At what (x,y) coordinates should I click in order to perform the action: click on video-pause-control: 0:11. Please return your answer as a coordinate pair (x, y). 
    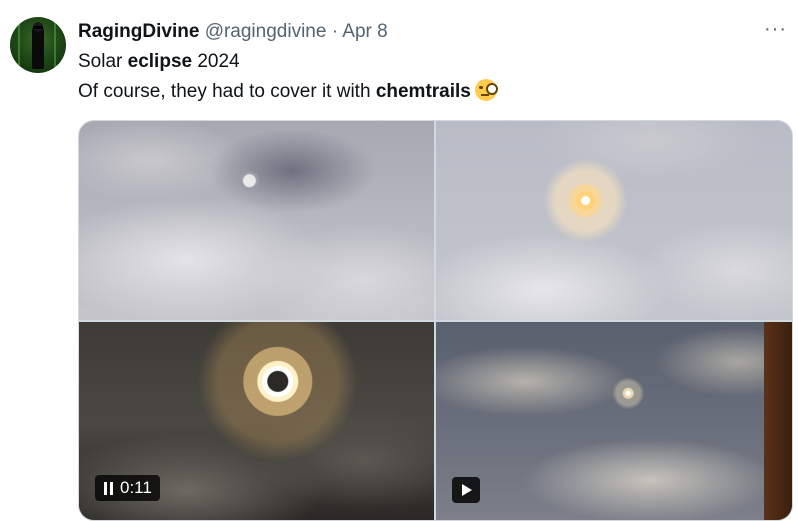
    Looking at the image, I should click on (127, 488).